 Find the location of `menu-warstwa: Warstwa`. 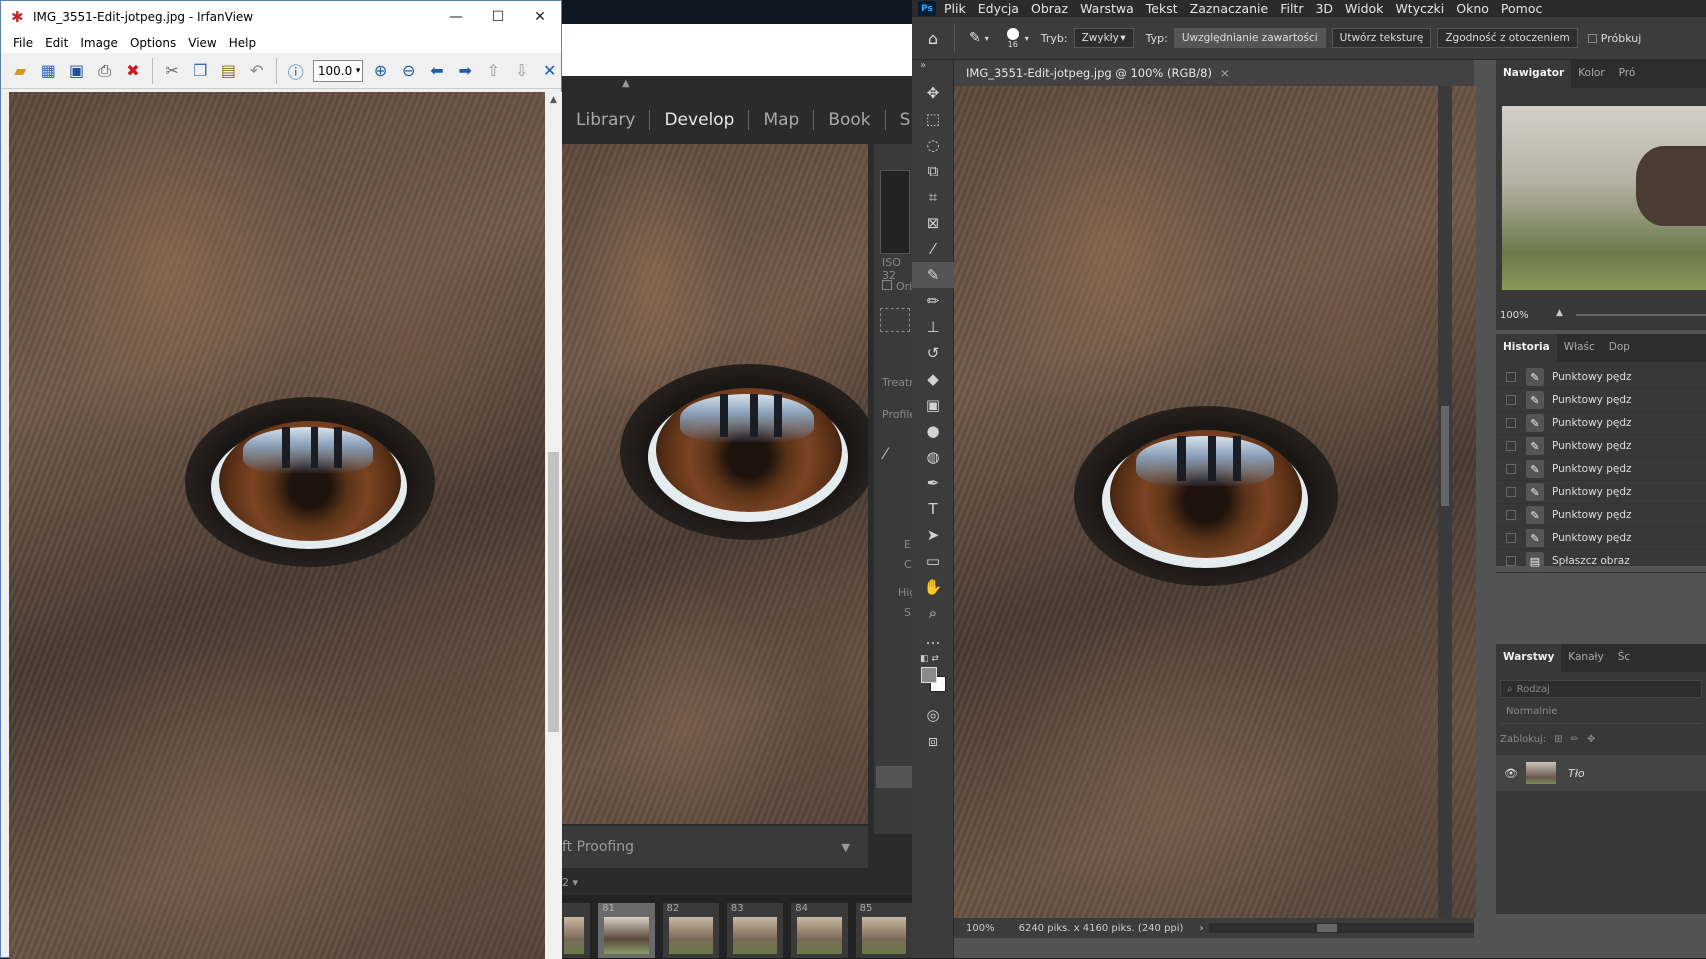

menu-warstwa: Warstwa is located at coordinates (1107, 8).